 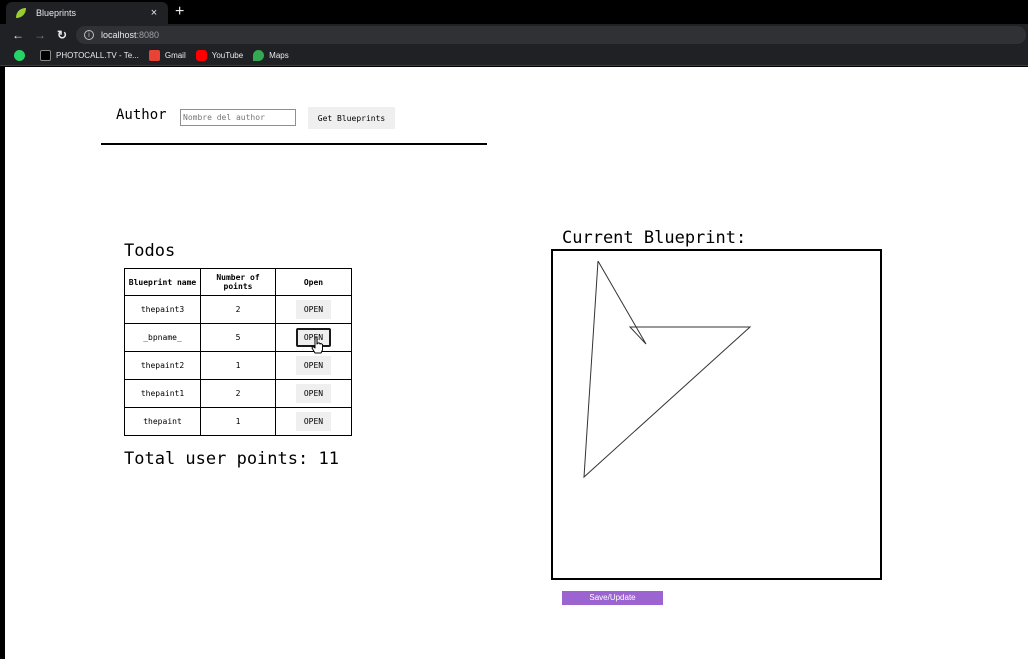 I want to click on save-update-button: Save/Update, so click(x=612, y=598).